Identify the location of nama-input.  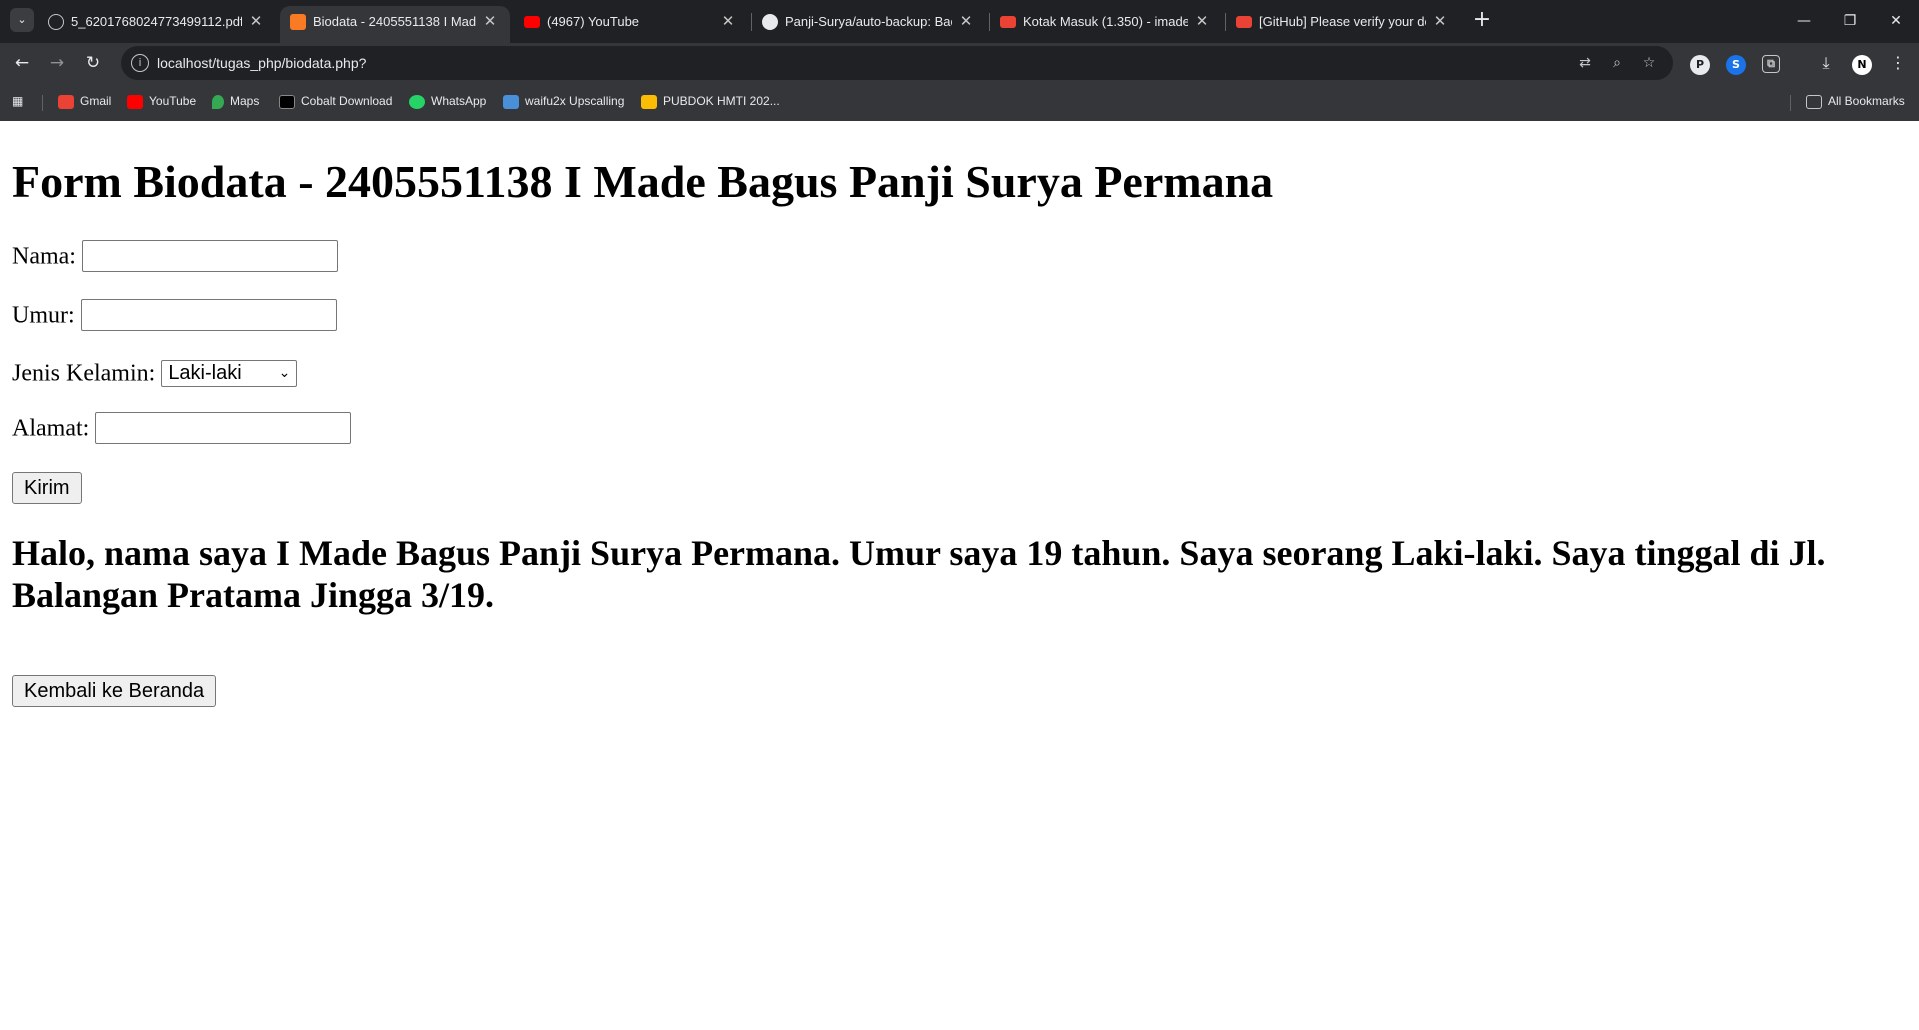
(209, 256).